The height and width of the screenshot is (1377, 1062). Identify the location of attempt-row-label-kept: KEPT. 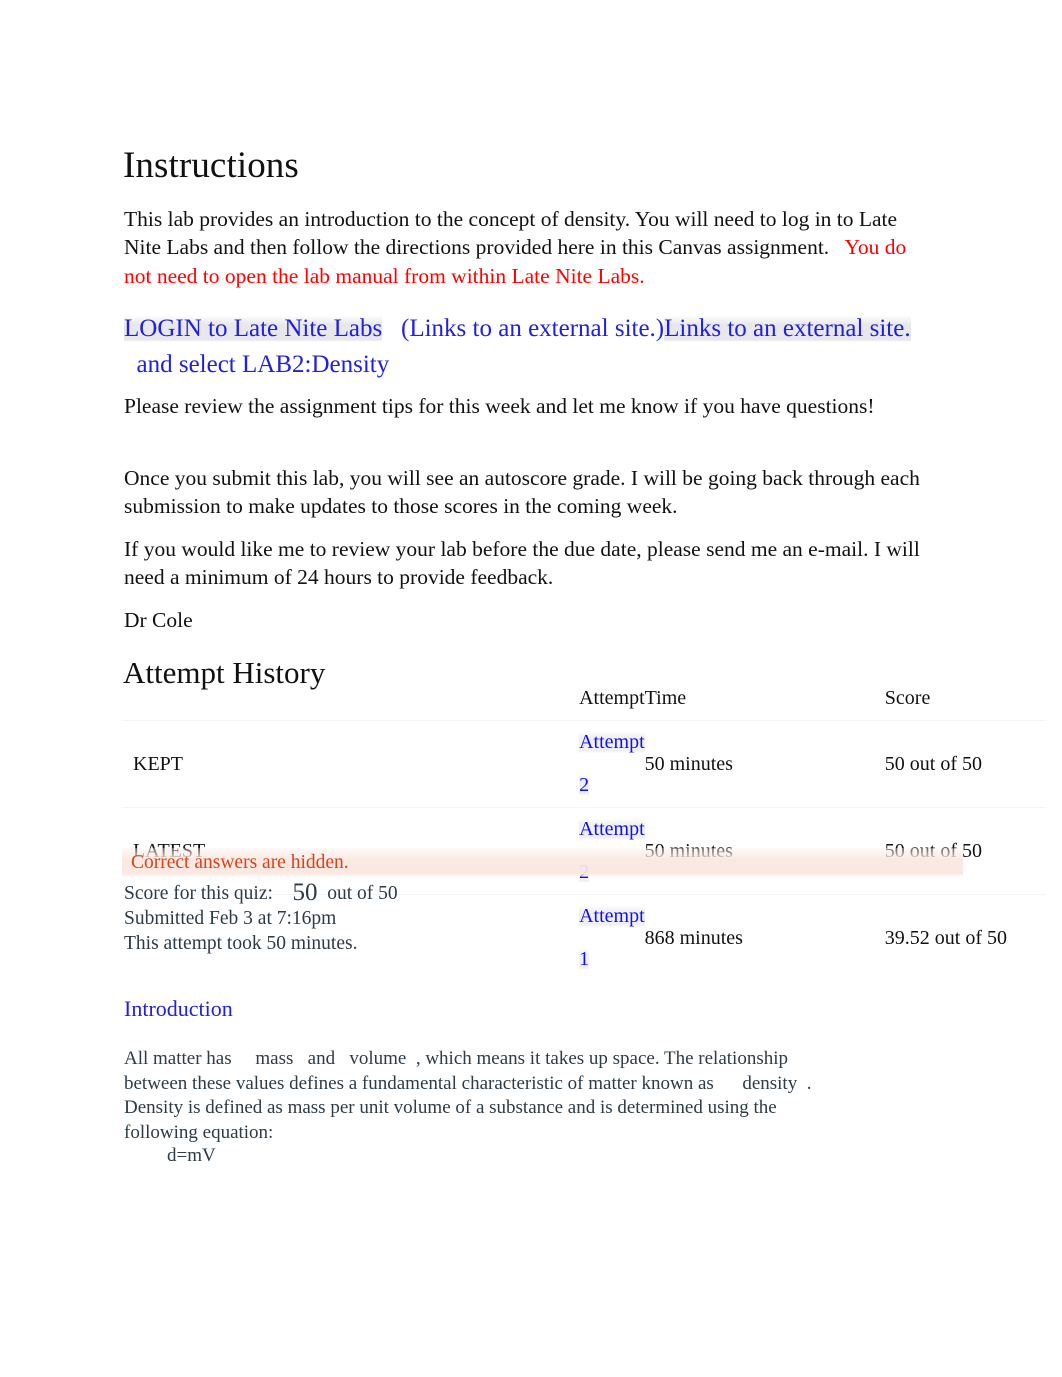
(230, 764).